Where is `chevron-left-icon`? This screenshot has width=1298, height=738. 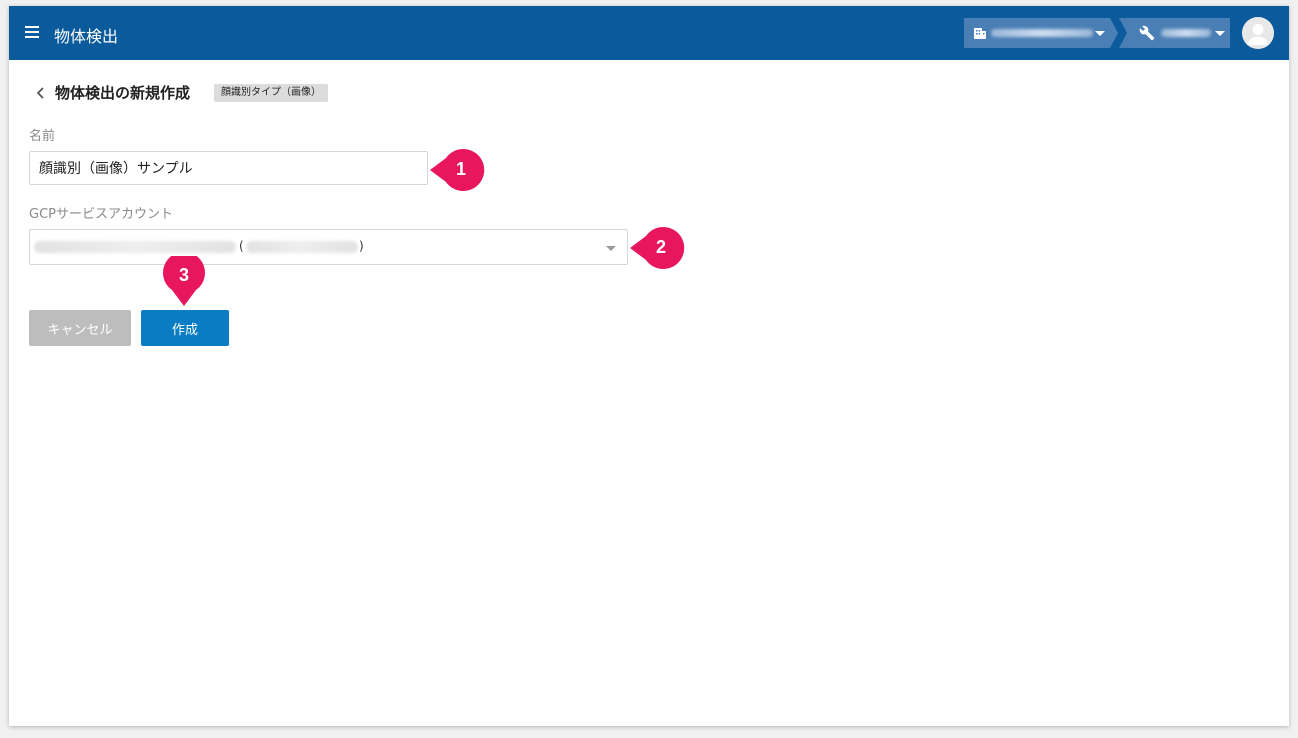
chevron-left-icon is located at coordinates (41, 93).